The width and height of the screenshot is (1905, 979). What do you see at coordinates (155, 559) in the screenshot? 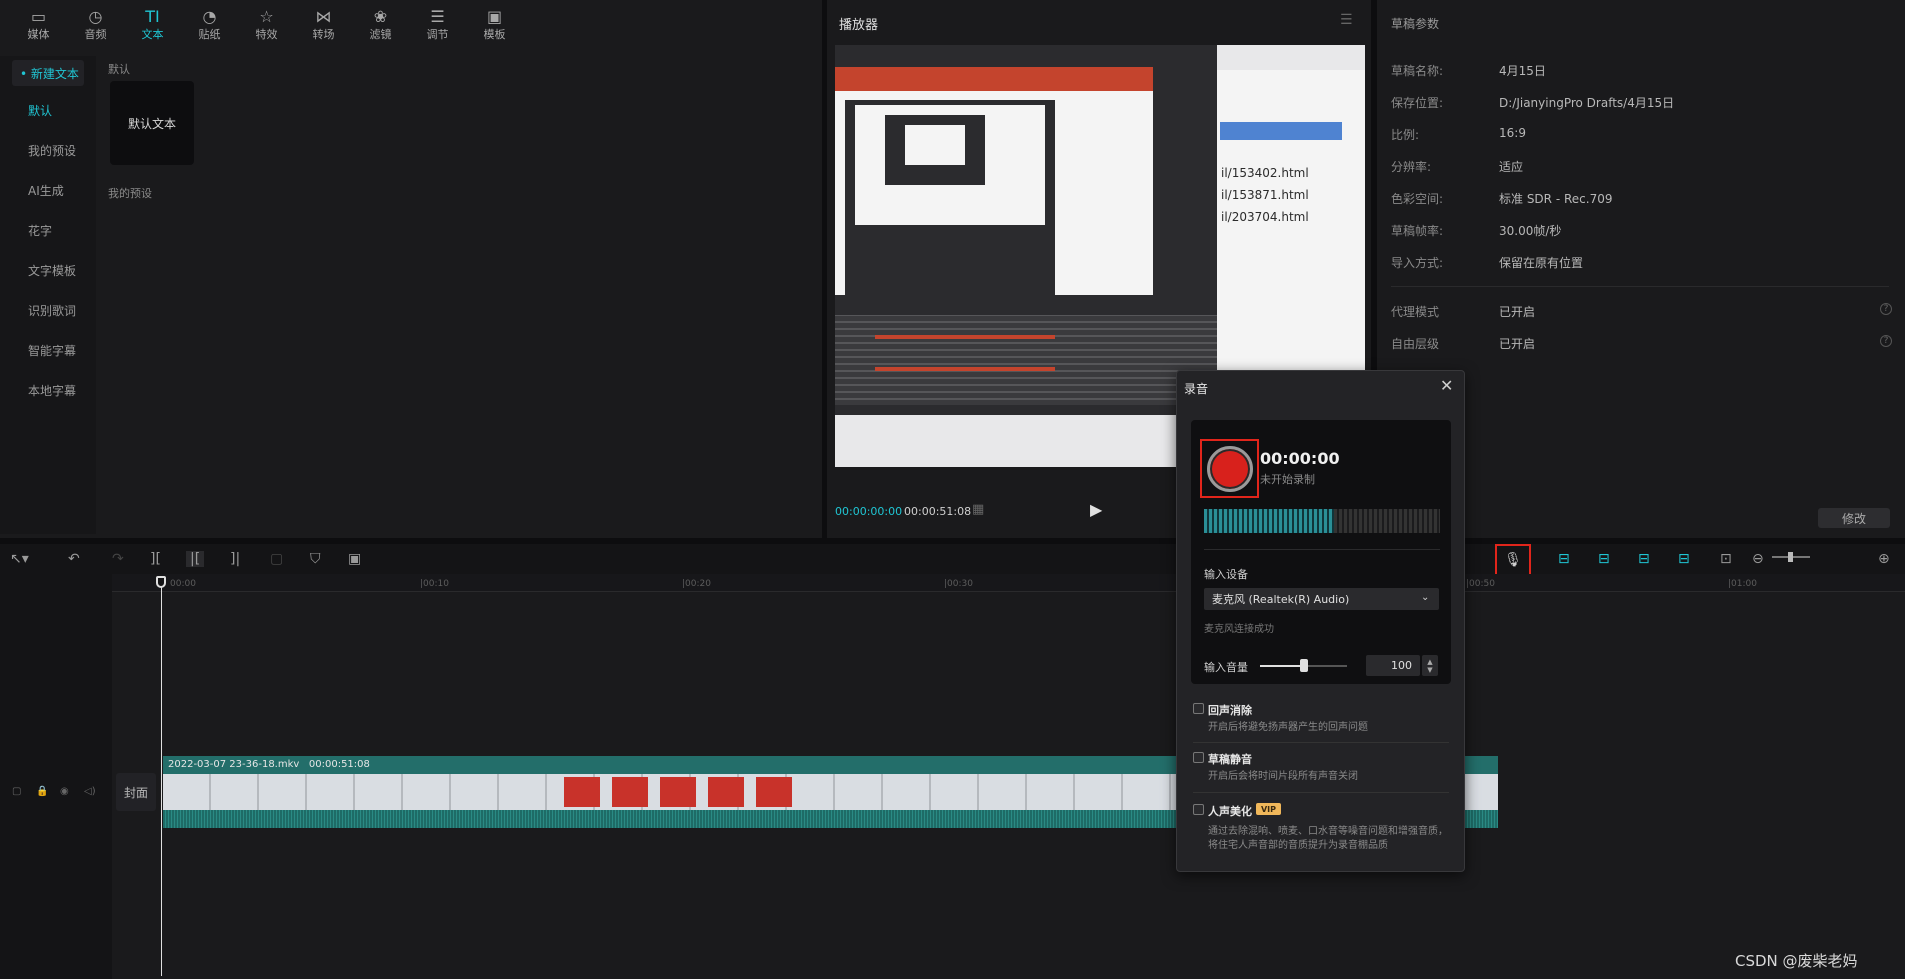
I see `split-icon: ][` at bounding box center [155, 559].